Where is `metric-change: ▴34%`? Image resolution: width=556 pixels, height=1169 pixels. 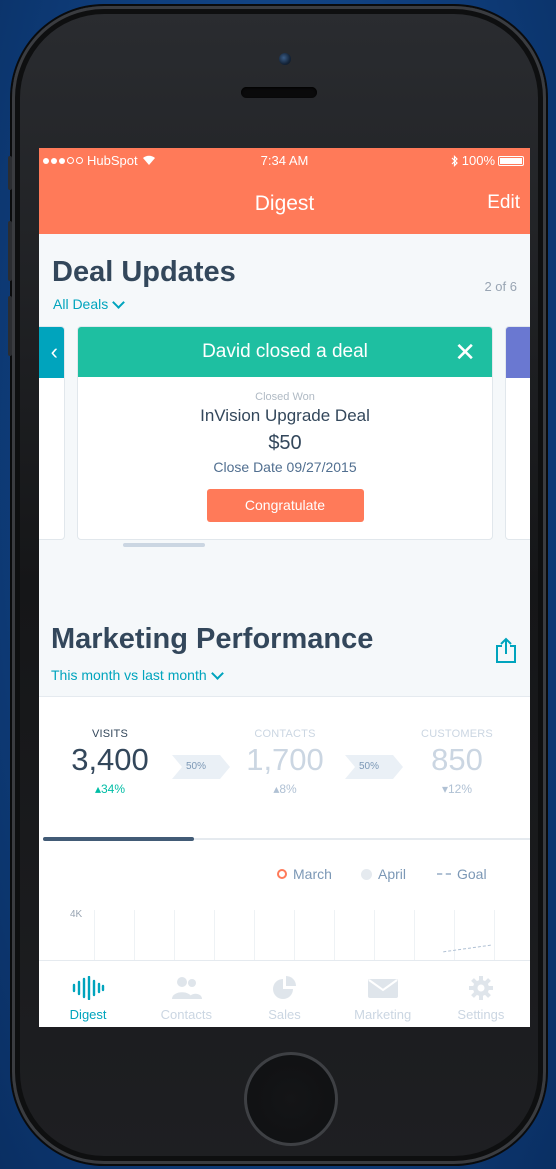 metric-change: ▴34% is located at coordinates (110, 789).